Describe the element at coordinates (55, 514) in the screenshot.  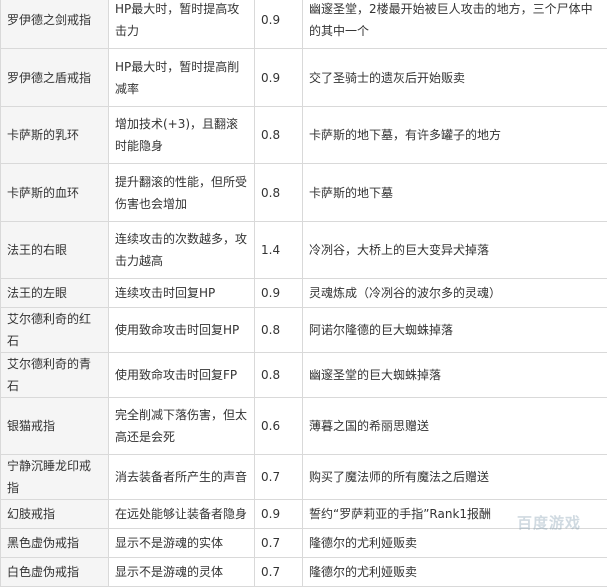
I see `ring-name: 幻肢戒指` at that location.